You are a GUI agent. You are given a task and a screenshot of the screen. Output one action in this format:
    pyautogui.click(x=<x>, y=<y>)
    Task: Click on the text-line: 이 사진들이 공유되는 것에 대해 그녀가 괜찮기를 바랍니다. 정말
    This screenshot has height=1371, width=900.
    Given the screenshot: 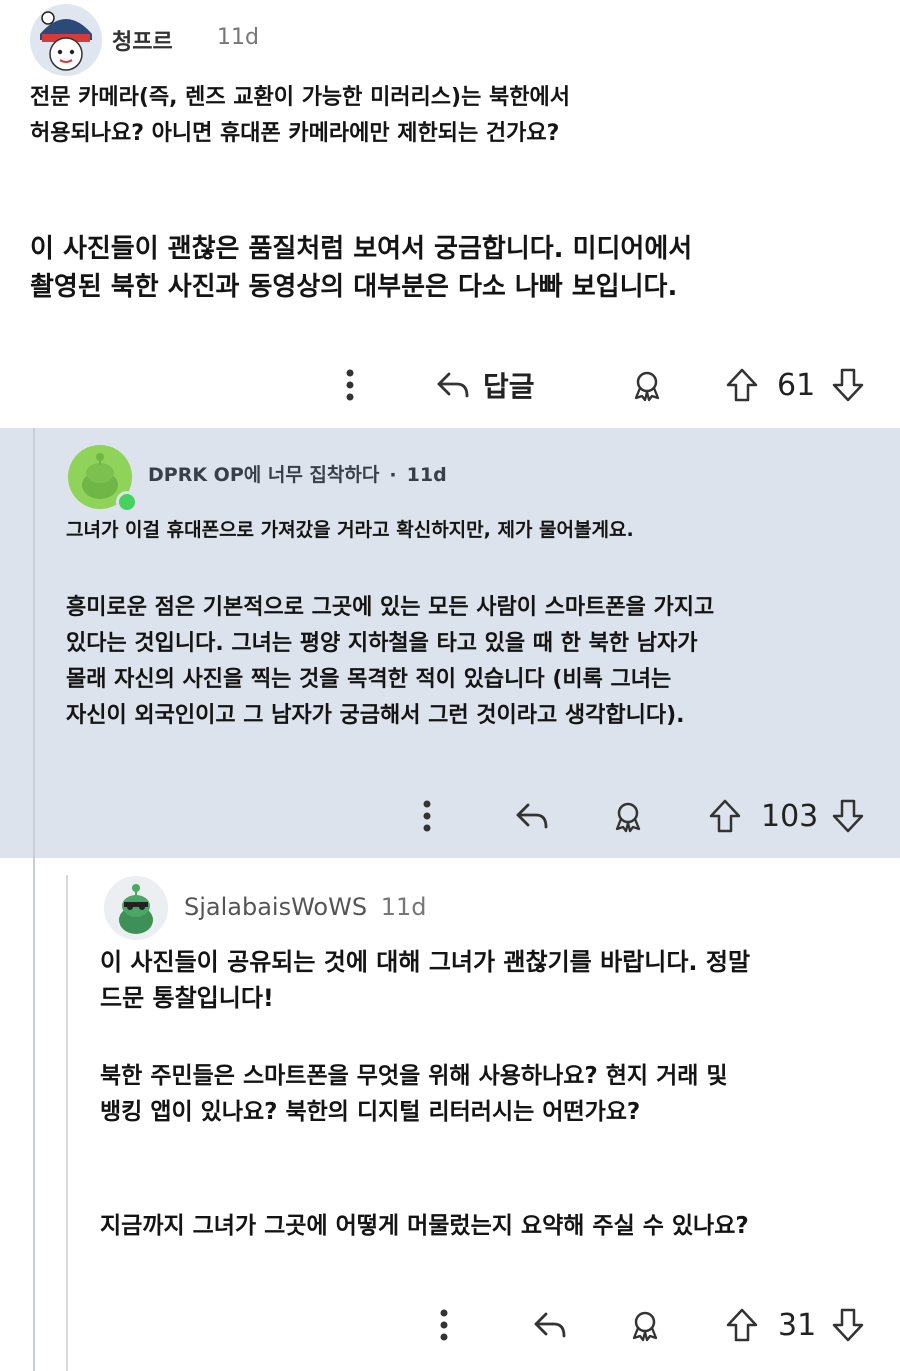 What is the action you would take?
    pyautogui.click(x=425, y=962)
    